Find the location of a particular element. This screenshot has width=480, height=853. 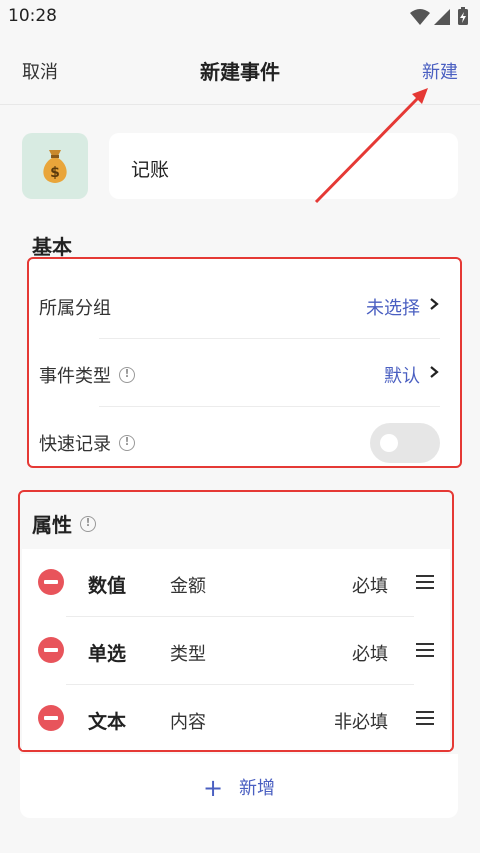

signal-icon is located at coordinates (442, 17).